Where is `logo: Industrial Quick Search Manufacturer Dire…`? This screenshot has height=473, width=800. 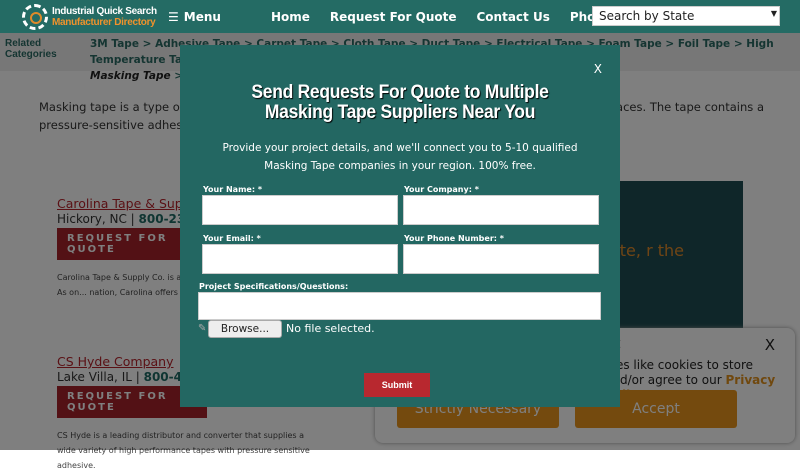
logo: Industrial Quick Search Manufacturer Dire… is located at coordinates (92, 16).